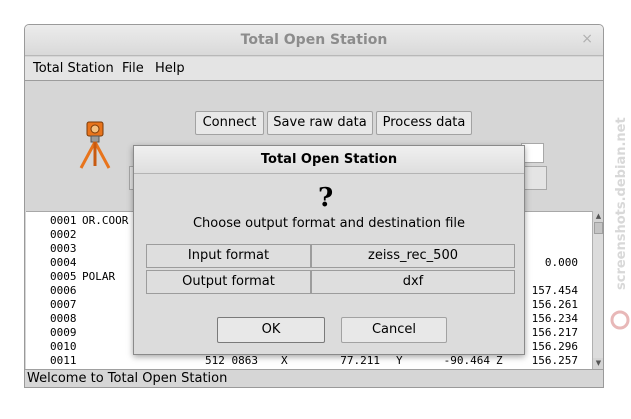 The height and width of the screenshot is (419, 631). I want to click on status-text: Welcome to Total Open Station, so click(127, 378).